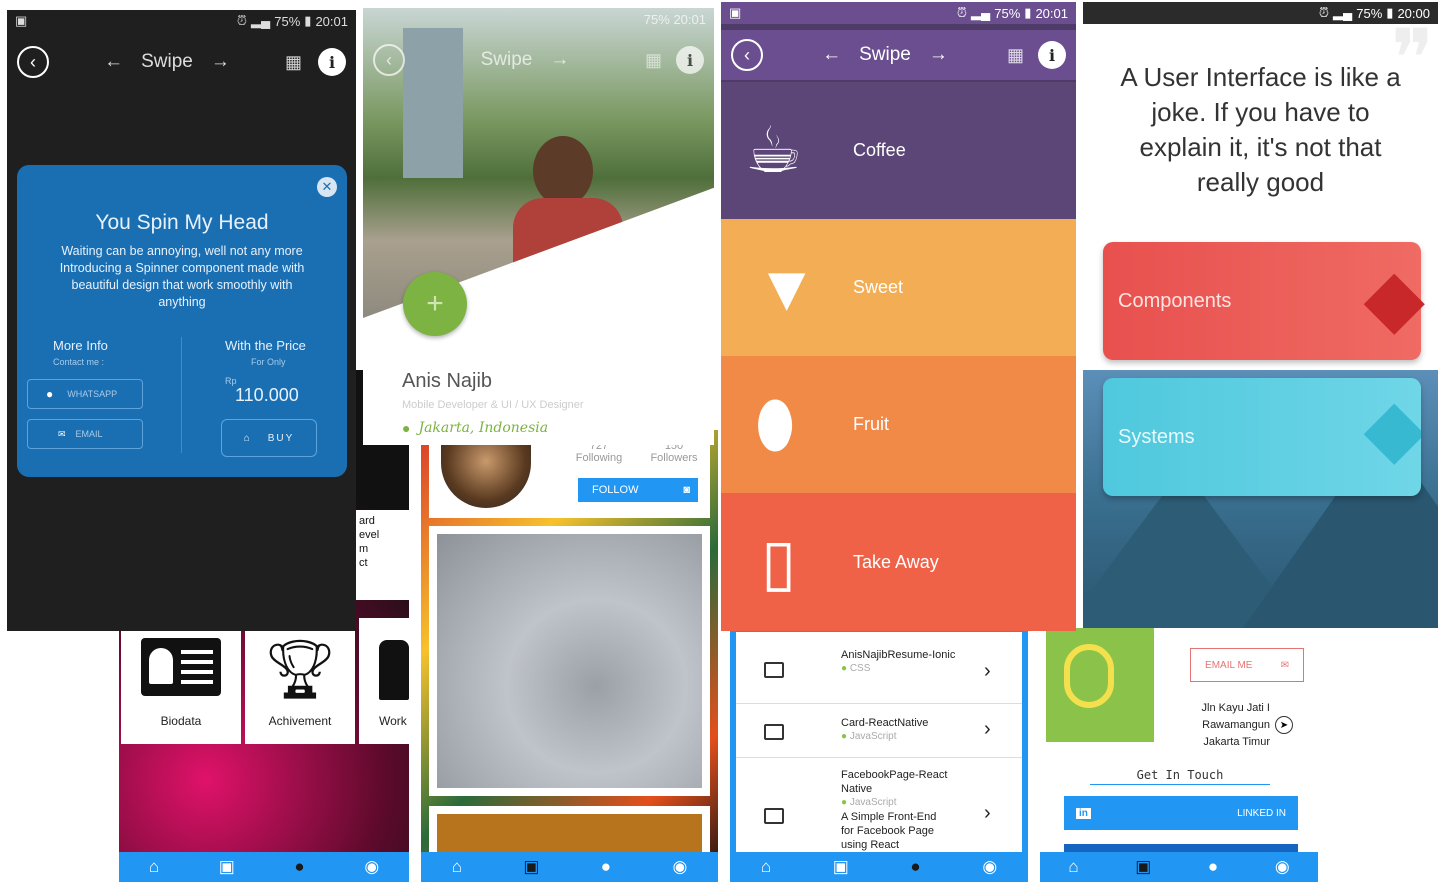 The image size is (1438, 882). I want to click on address-line-1: Jln Kayu Jati I, so click(1235, 708).